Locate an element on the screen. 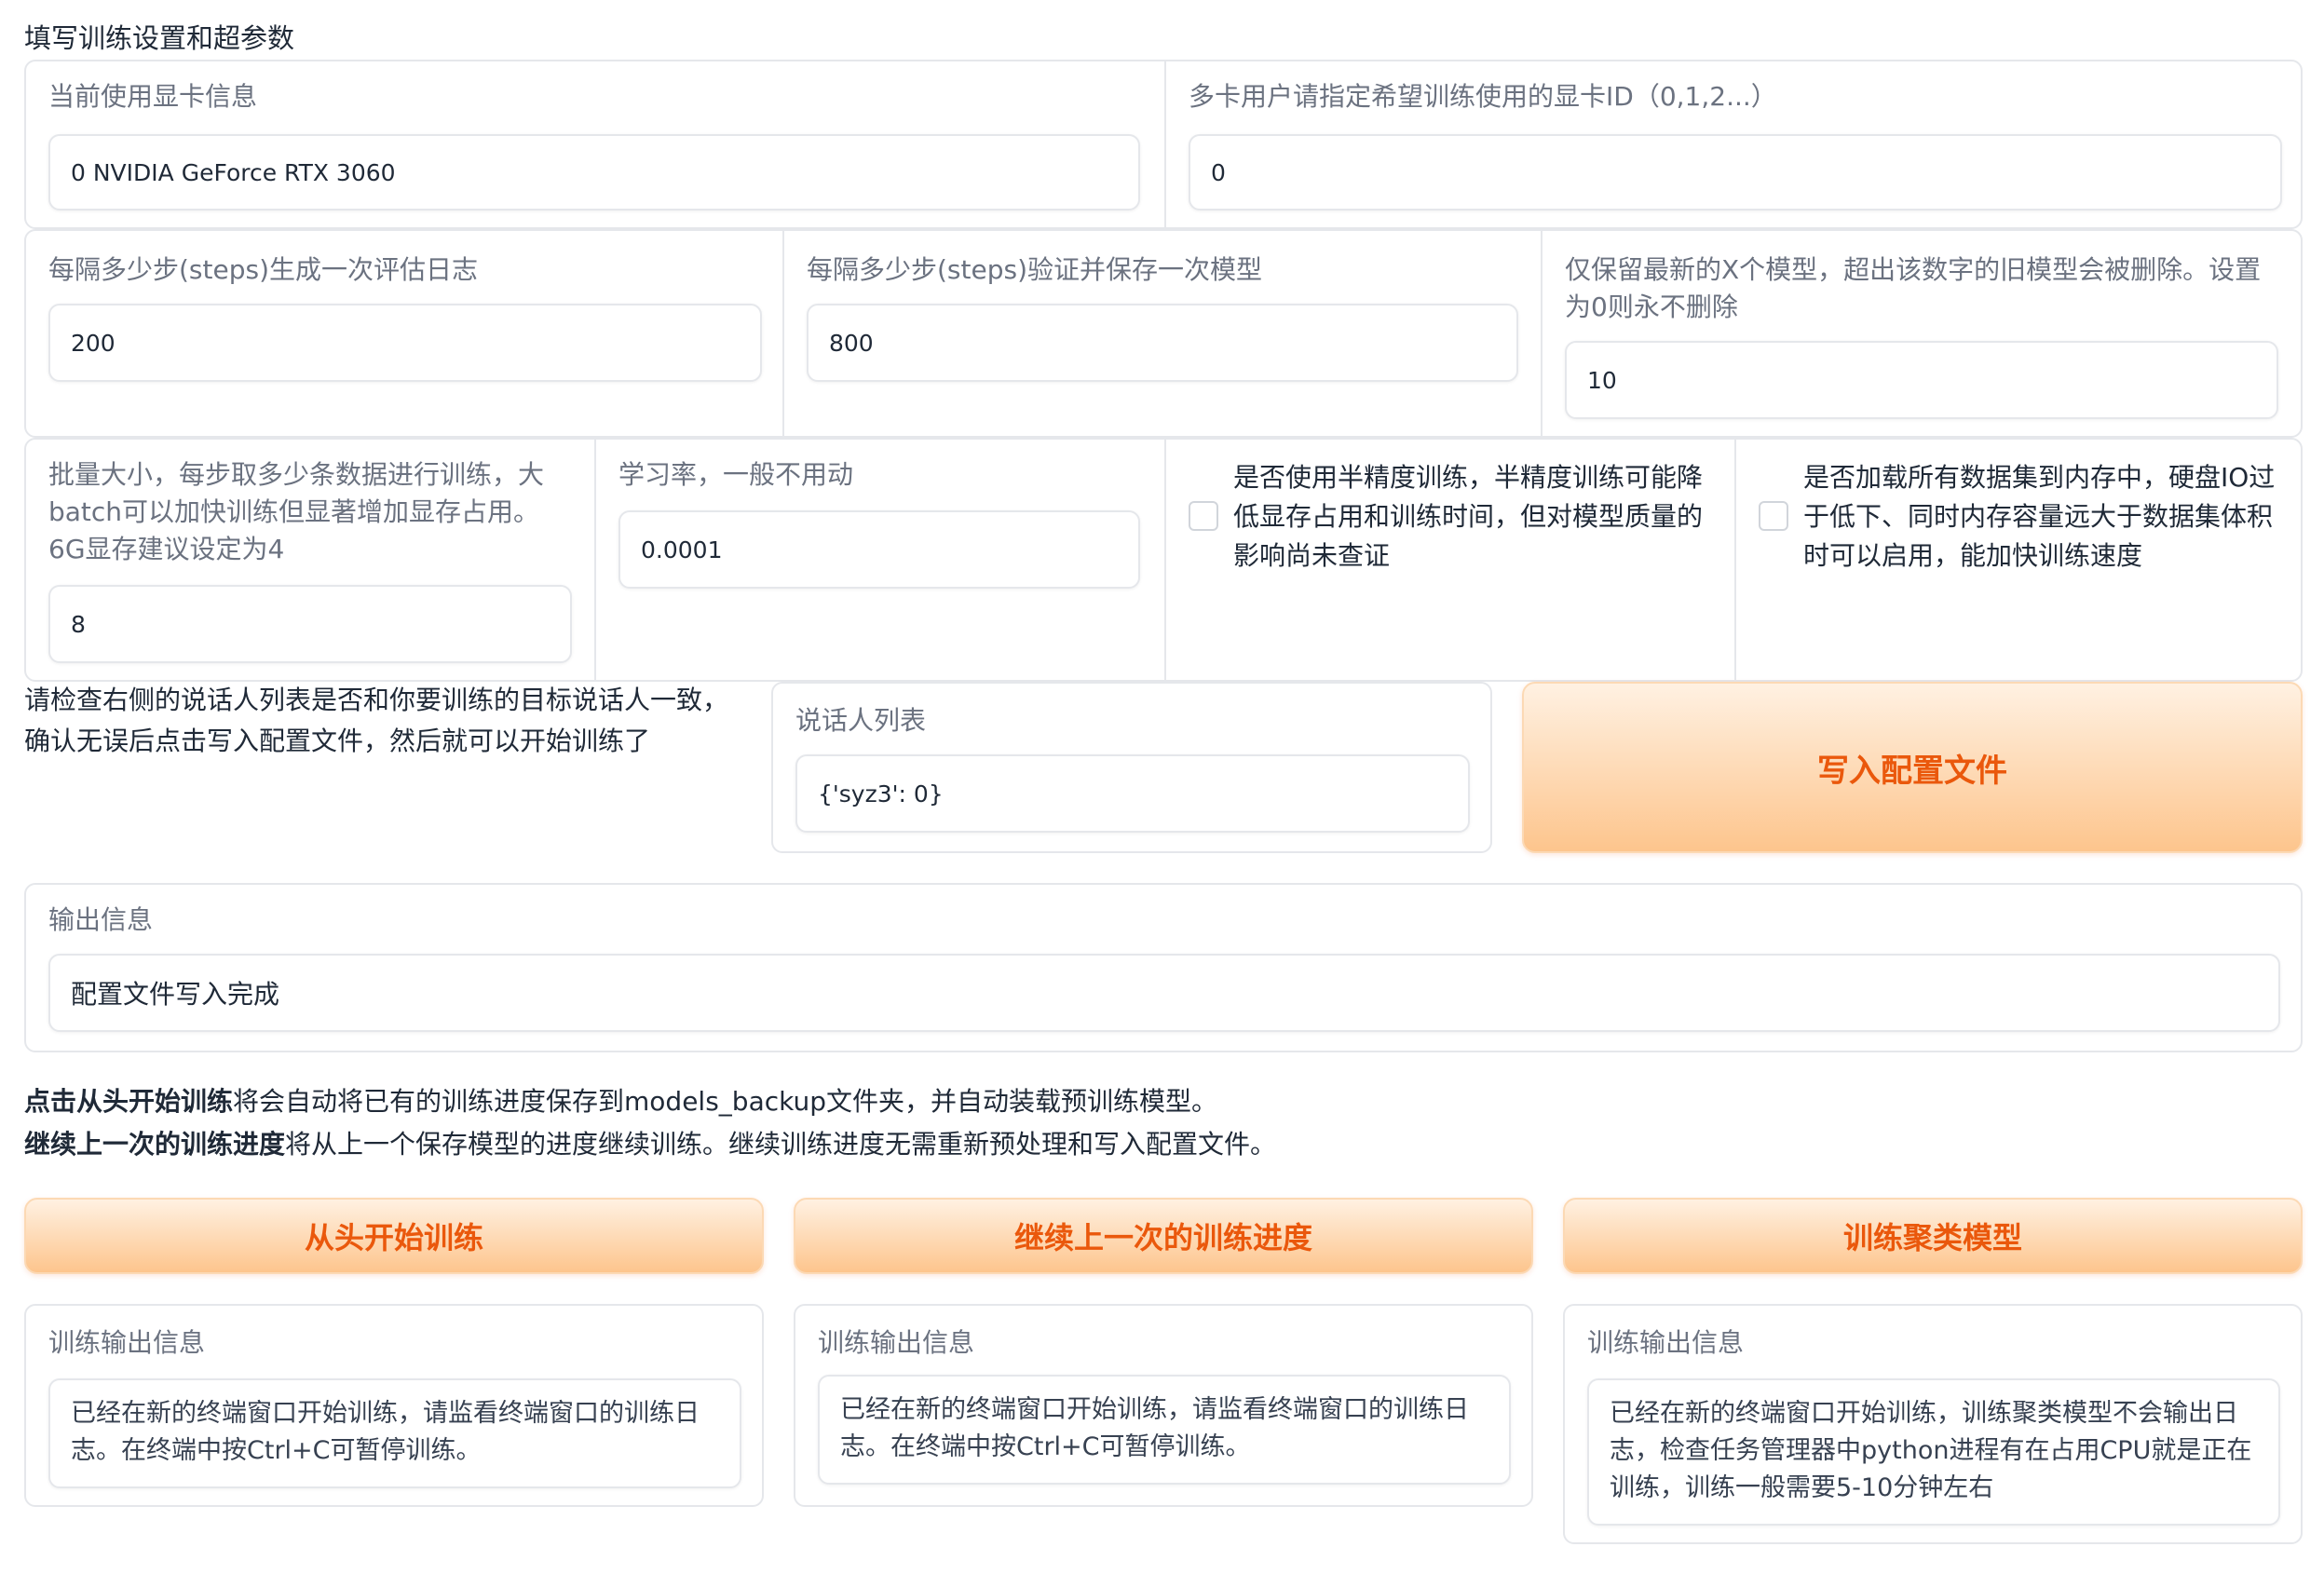  train-output-label-3: 训练输出信息 is located at coordinates (1666, 1342).